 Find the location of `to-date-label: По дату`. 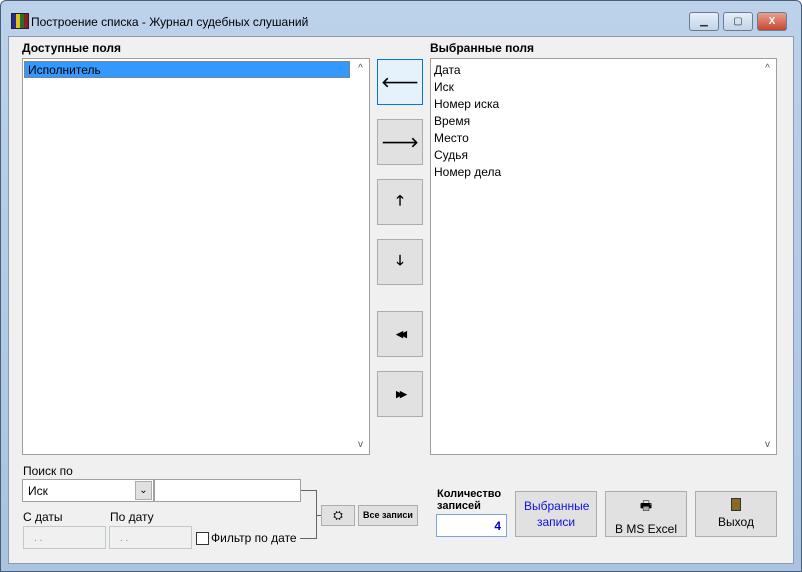

to-date-label: По дату is located at coordinates (132, 517).